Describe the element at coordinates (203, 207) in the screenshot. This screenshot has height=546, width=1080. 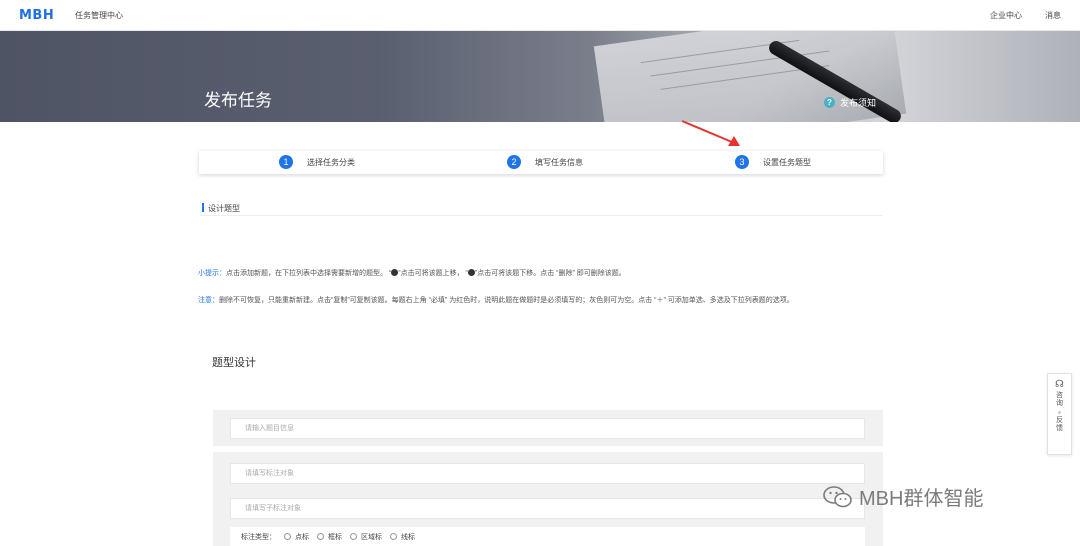
I see `section-marker` at that location.